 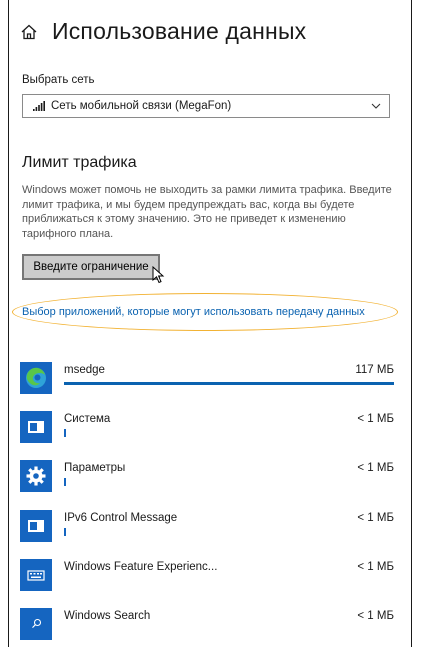 What do you see at coordinates (207, 530) in the screenshot?
I see `app-row-ipv6: IPv6 Control Message < 1 МБ` at bounding box center [207, 530].